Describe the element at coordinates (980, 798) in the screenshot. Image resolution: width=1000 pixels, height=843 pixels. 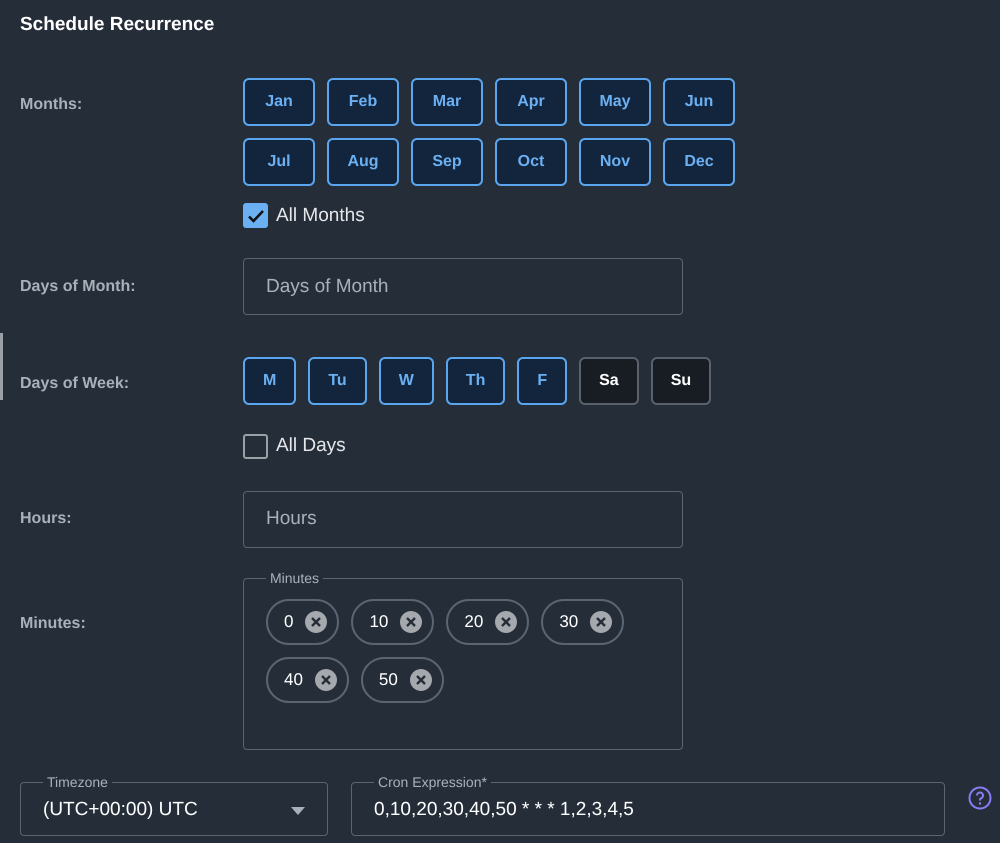
I see `help-icon` at that location.